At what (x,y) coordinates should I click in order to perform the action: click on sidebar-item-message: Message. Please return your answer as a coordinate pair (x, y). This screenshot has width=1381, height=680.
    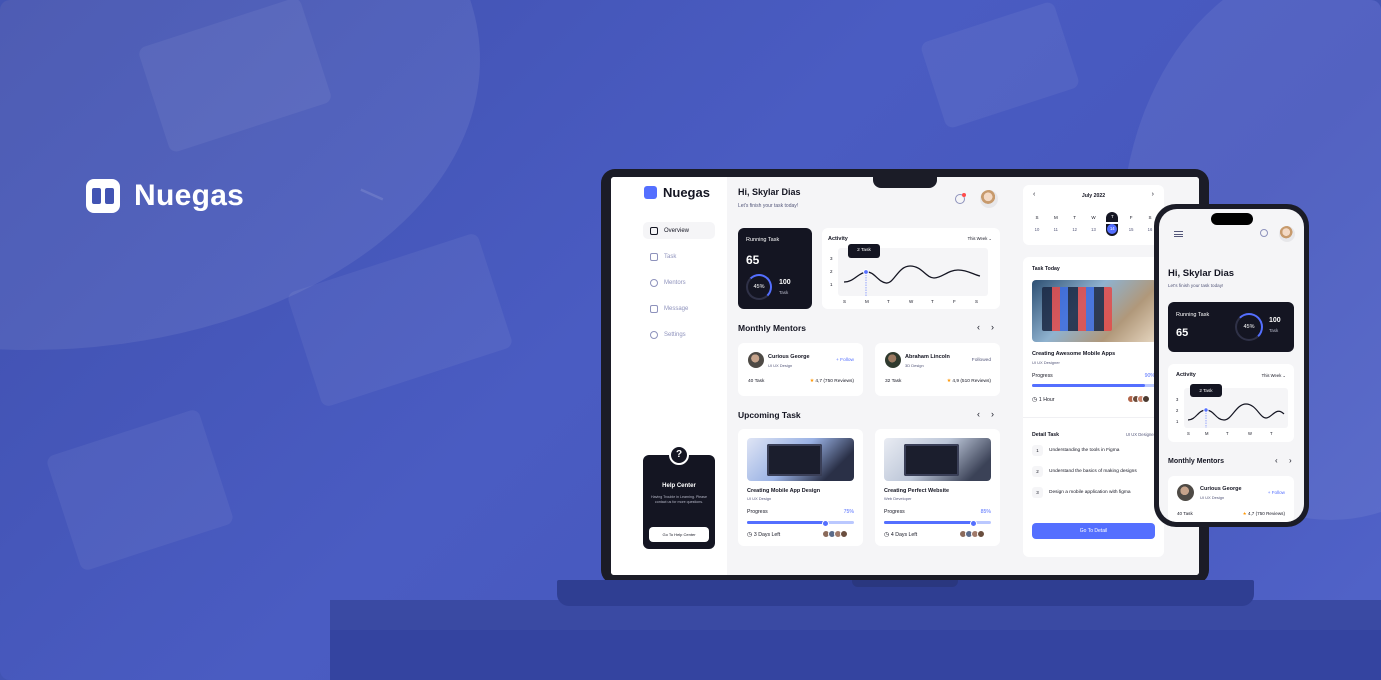
    Looking at the image, I should click on (679, 308).